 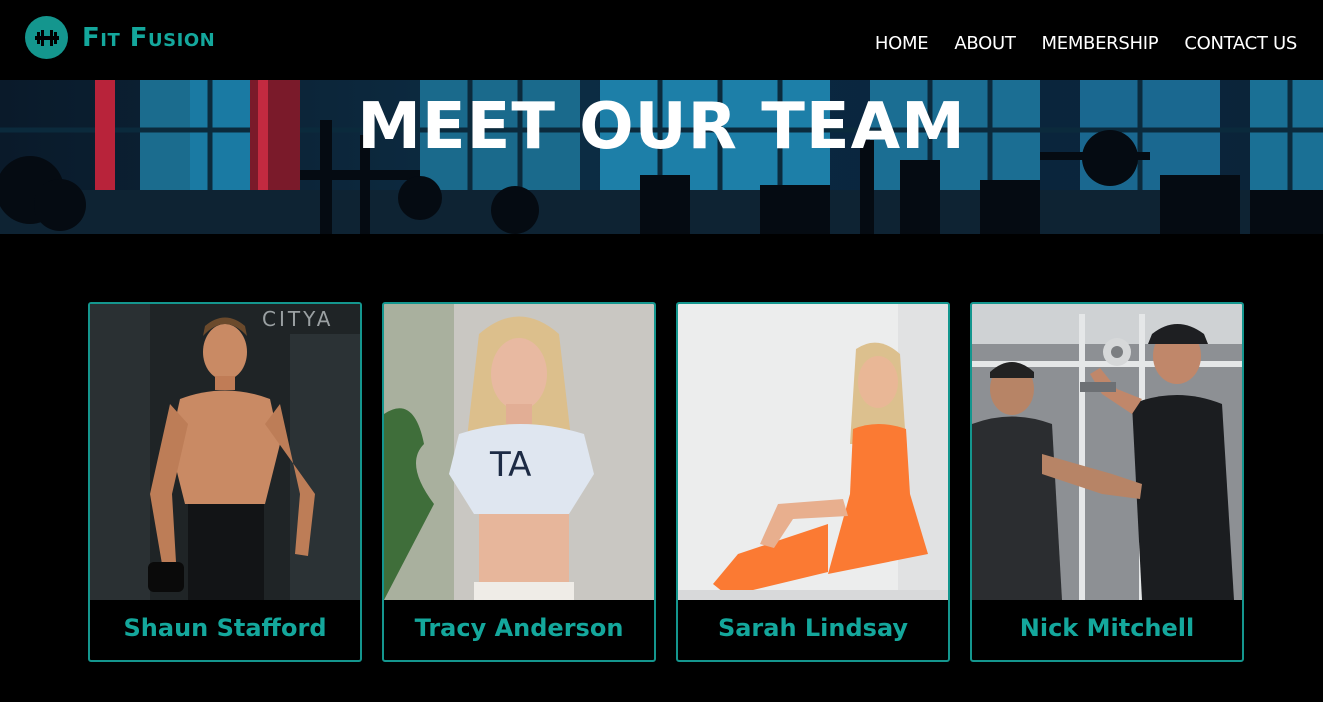 What do you see at coordinates (1107, 628) in the screenshot?
I see `trainer-name: Nick Mitchell` at bounding box center [1107, 628].